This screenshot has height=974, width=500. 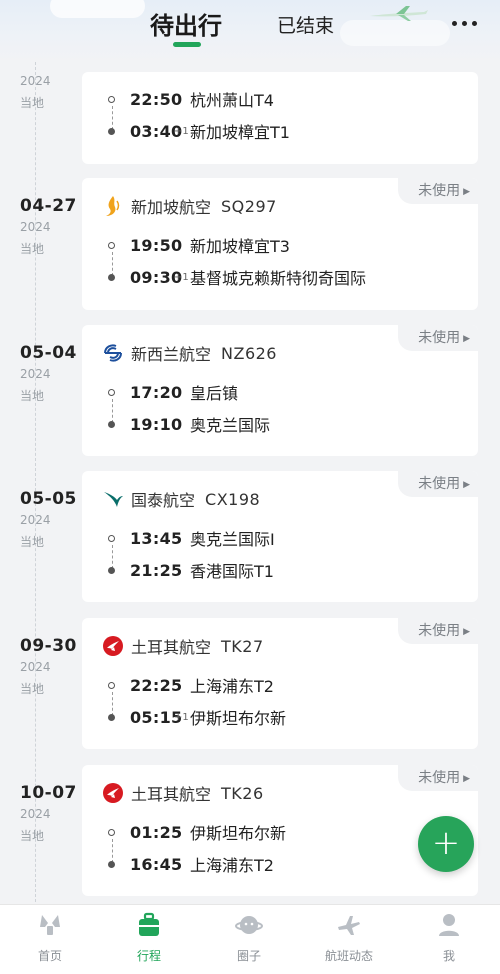 What do you see at coordinates (113, 206) in the screenshot?
I see `singapore-airlines-logo-icon` at bounding box center [113, 206].